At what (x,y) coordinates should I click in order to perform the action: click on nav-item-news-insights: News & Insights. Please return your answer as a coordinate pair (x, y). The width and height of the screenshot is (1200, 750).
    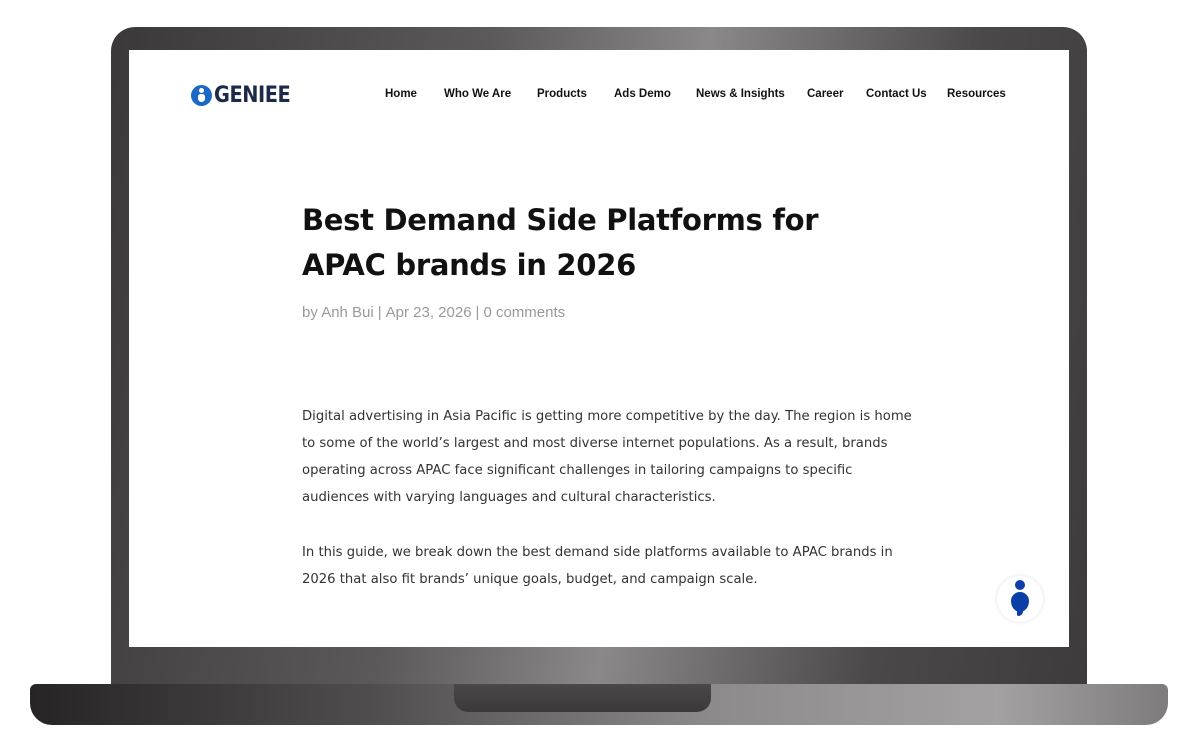
    Looking at the image, I should click on (740, 94).